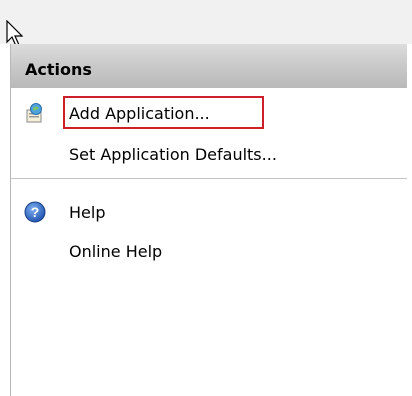 The width and height of the screenshot is (412, 396). Describe the element at coordinates (206, 22) in the screenshot. I see `window-top-strip` at that location.